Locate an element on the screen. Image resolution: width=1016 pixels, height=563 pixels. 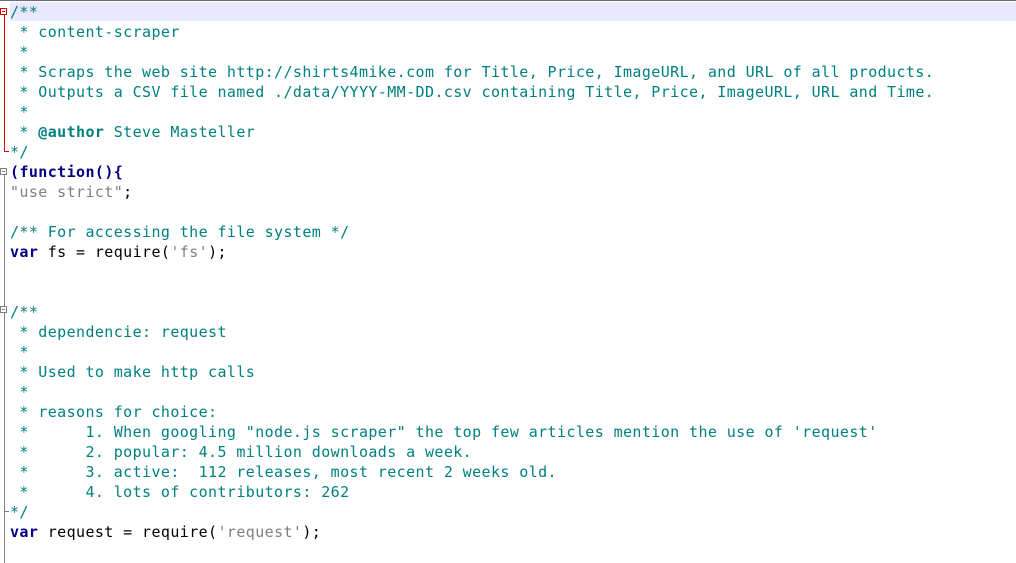
code-line: * content-scraper is located at coordinates (472, 32).